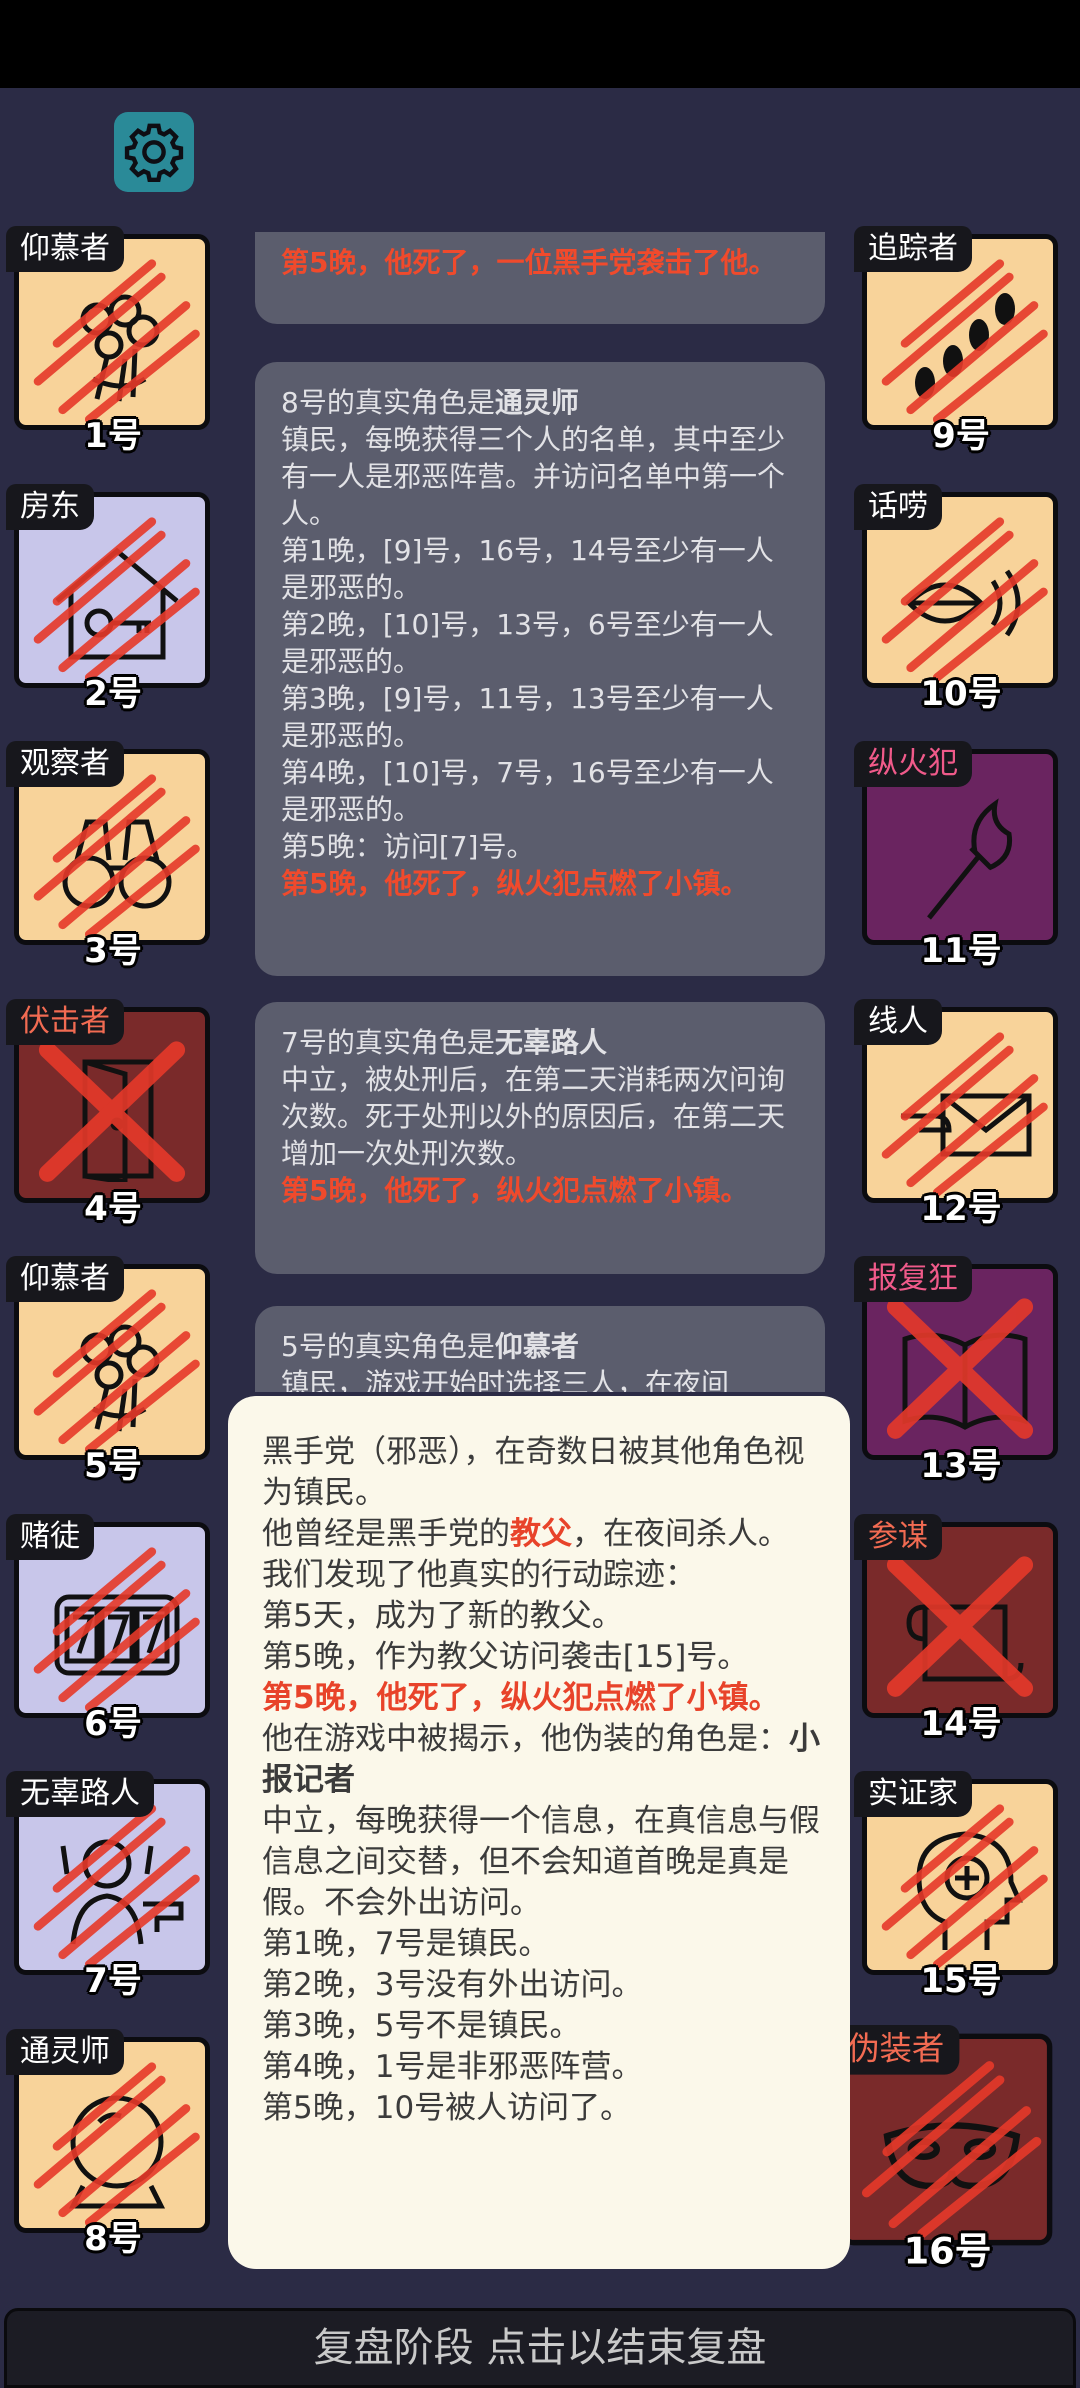 The image size is (1080, 2388). What do you see at coordinates (406, 1944) in the screenshot?
I see `popup-line: 第1晚，7号是镇民。` at bounding box center [406, 1944].